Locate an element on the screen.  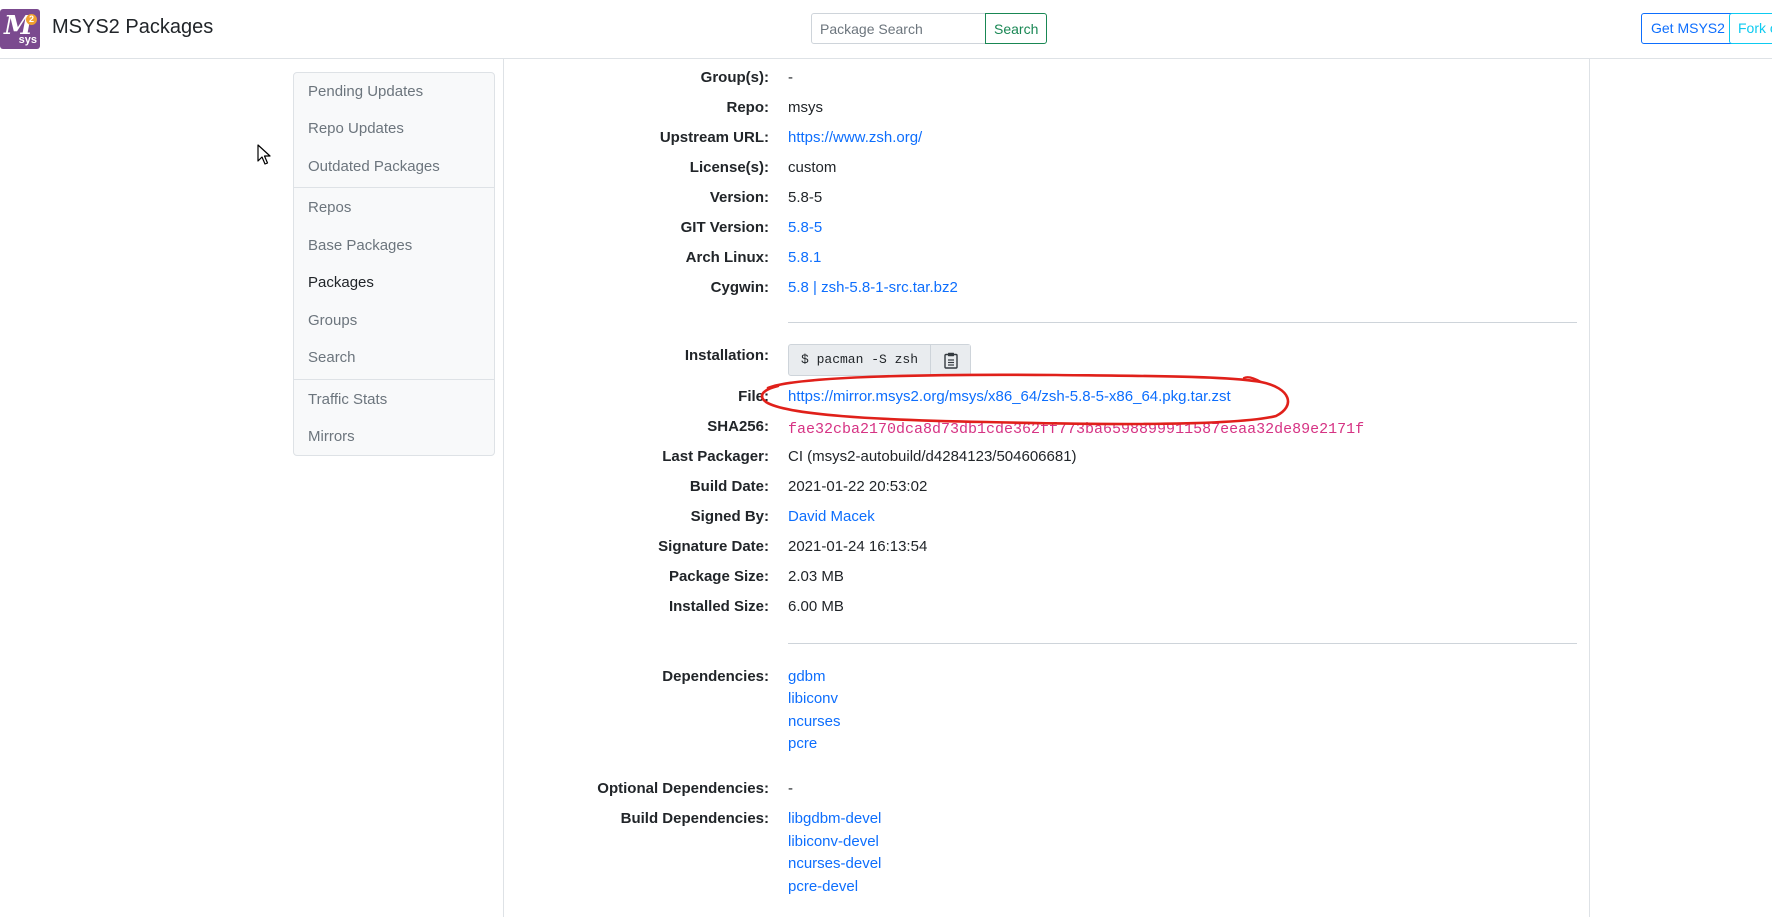
upstream-link: https://www.zsh.org/ is located at coordinates (855, 137).